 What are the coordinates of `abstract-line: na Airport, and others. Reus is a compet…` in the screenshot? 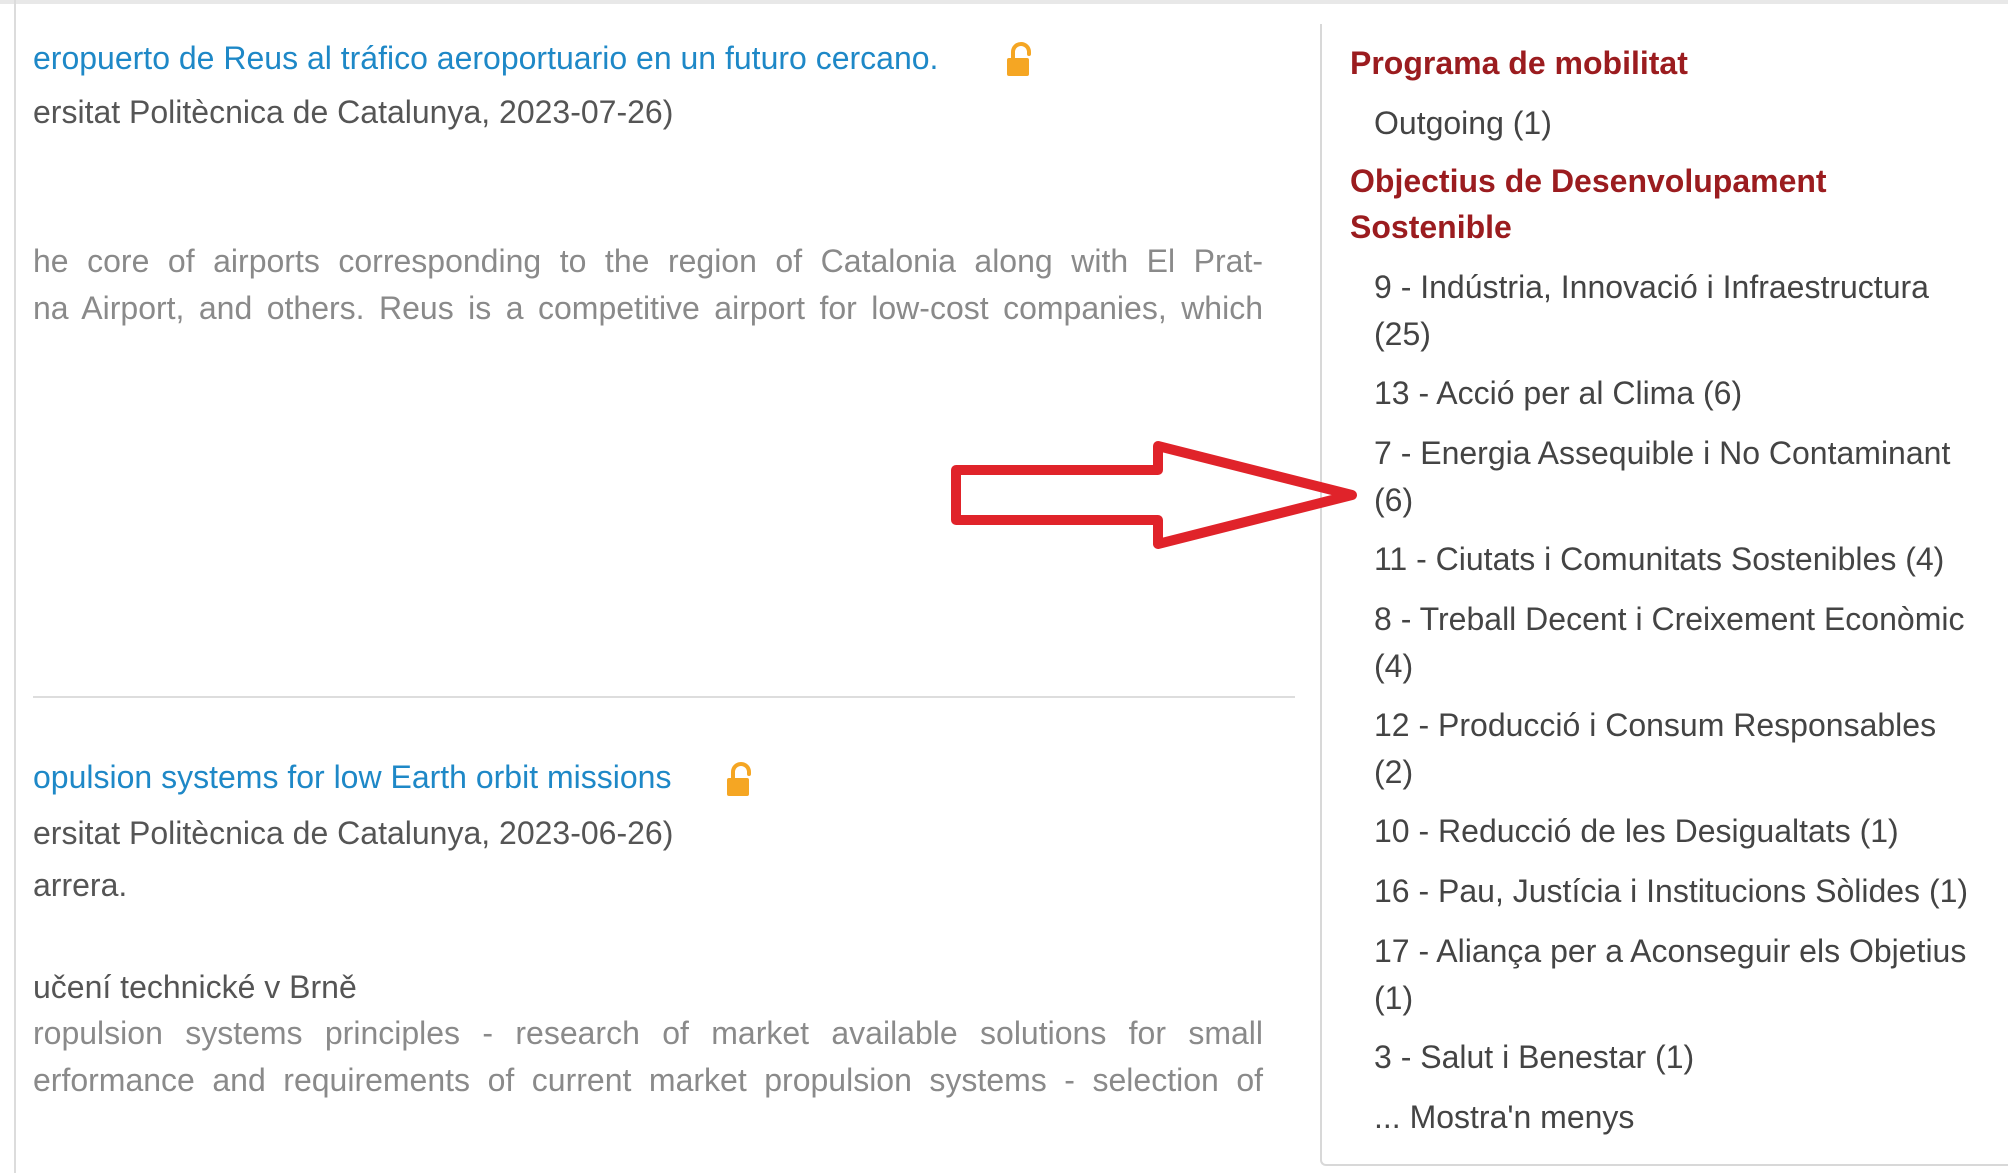 It's located at (648, 308).